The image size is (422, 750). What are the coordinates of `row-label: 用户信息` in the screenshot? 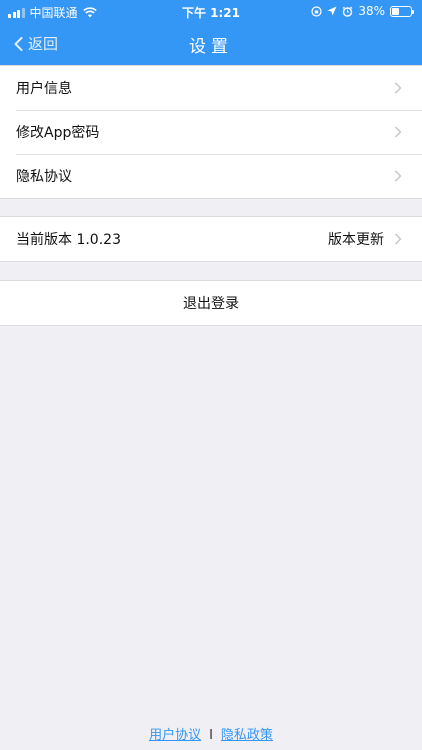 It's located at (44, 89).